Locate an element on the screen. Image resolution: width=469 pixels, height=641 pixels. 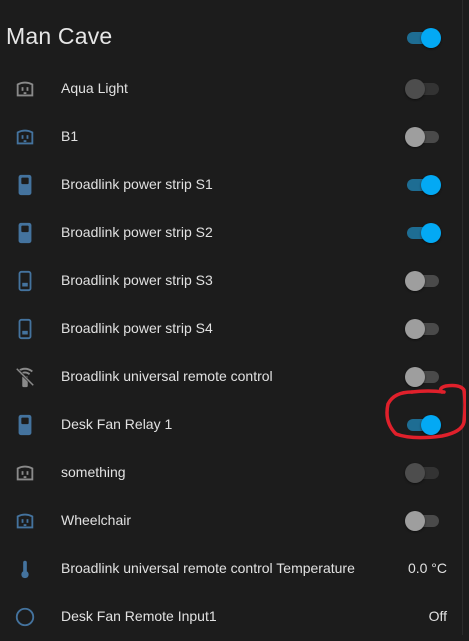
entity-label: Desk Fan Relay 1 is located at coordinates (117, 424).